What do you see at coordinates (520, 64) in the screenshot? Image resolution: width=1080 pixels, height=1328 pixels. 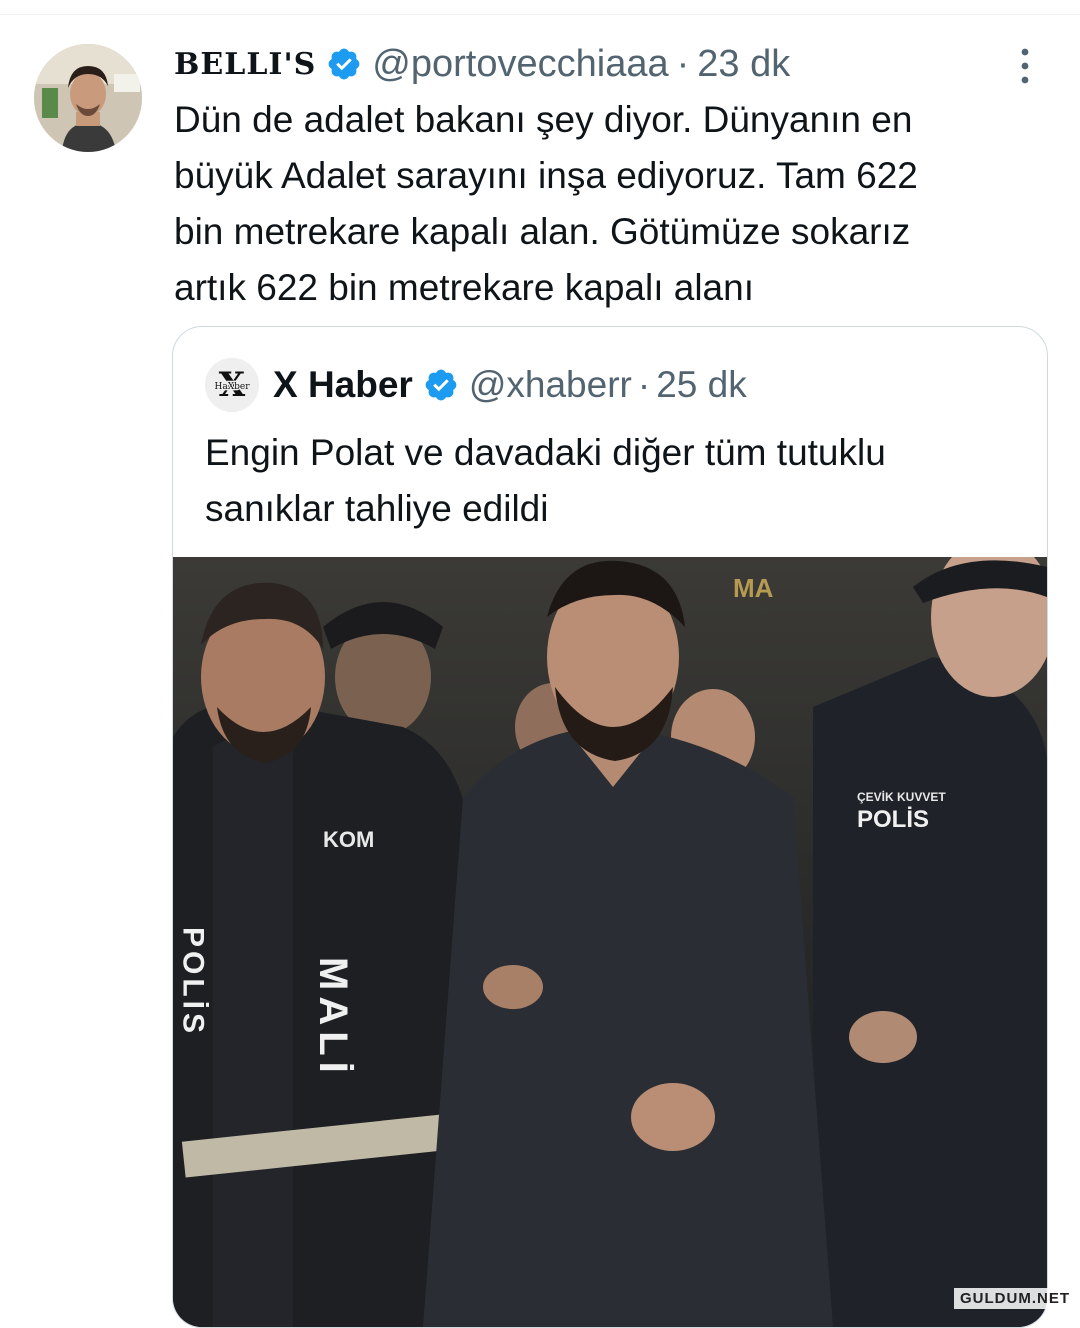 I see `author-handle: @portovecchiaaa` at bounding box center [520, 64].